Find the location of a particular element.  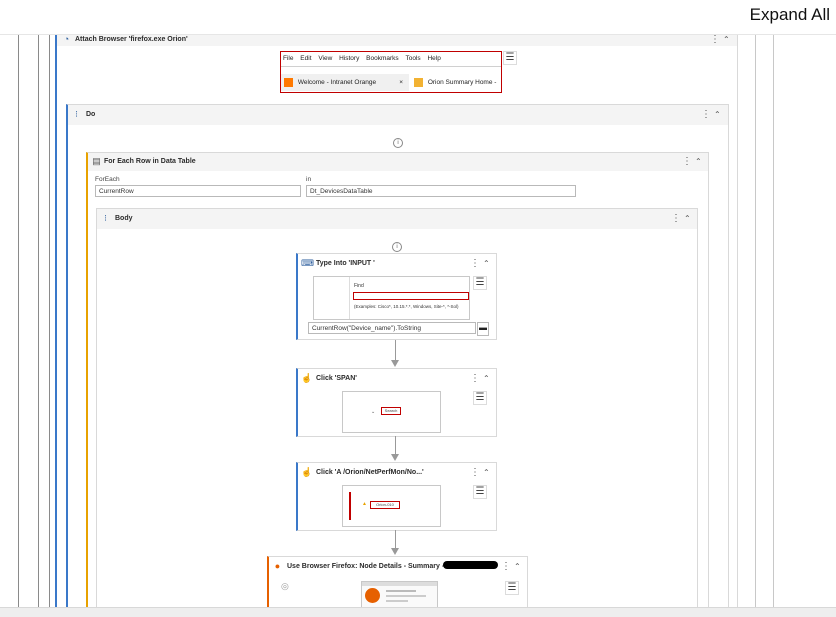

menu-file: File is located at coordinates (288, 58).